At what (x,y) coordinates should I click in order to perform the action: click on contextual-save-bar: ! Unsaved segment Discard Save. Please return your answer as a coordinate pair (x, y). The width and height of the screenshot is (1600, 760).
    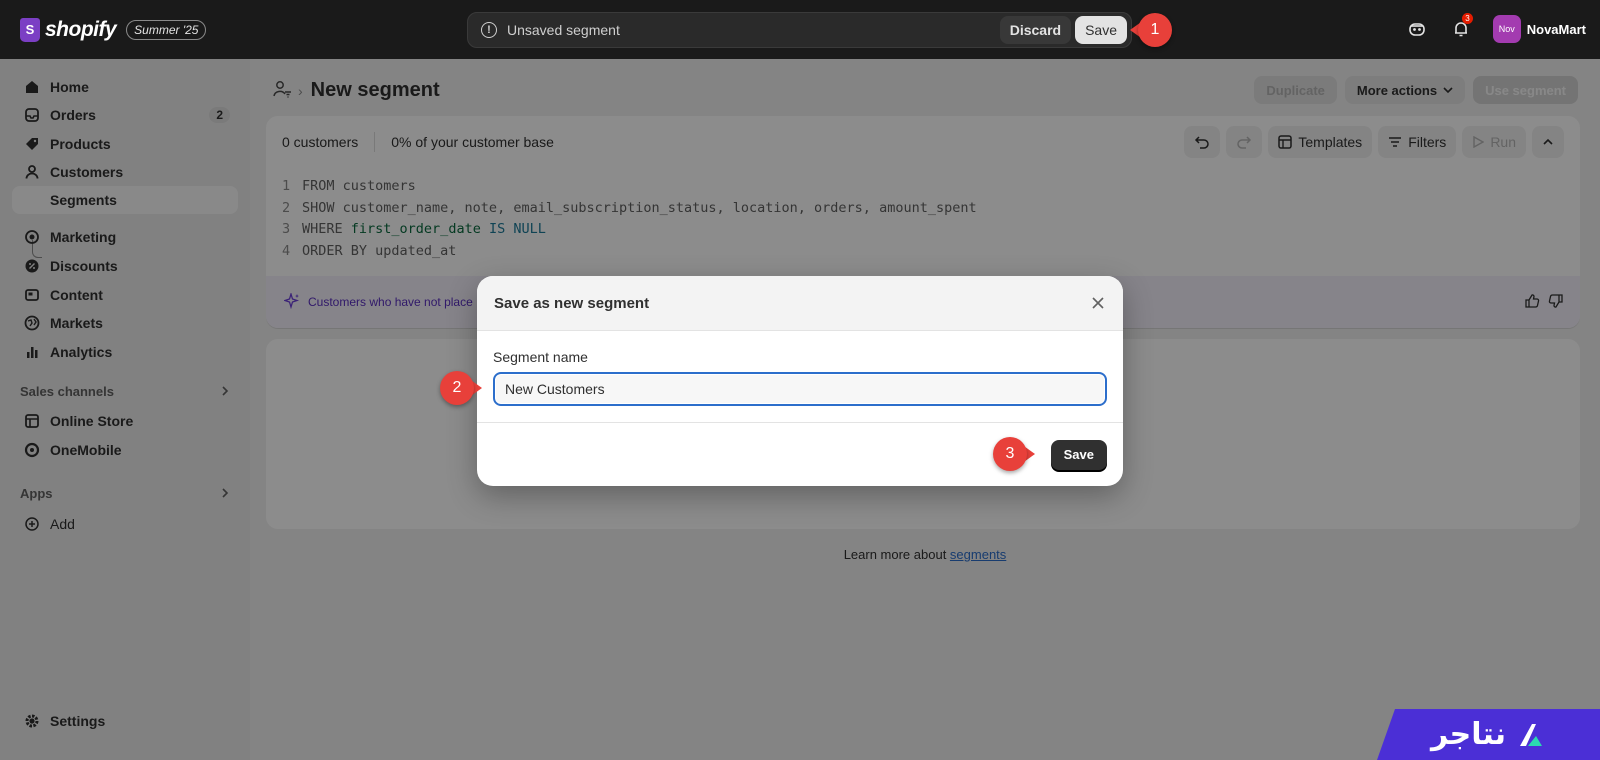
    Looking at the image, I should click on (799, 30).